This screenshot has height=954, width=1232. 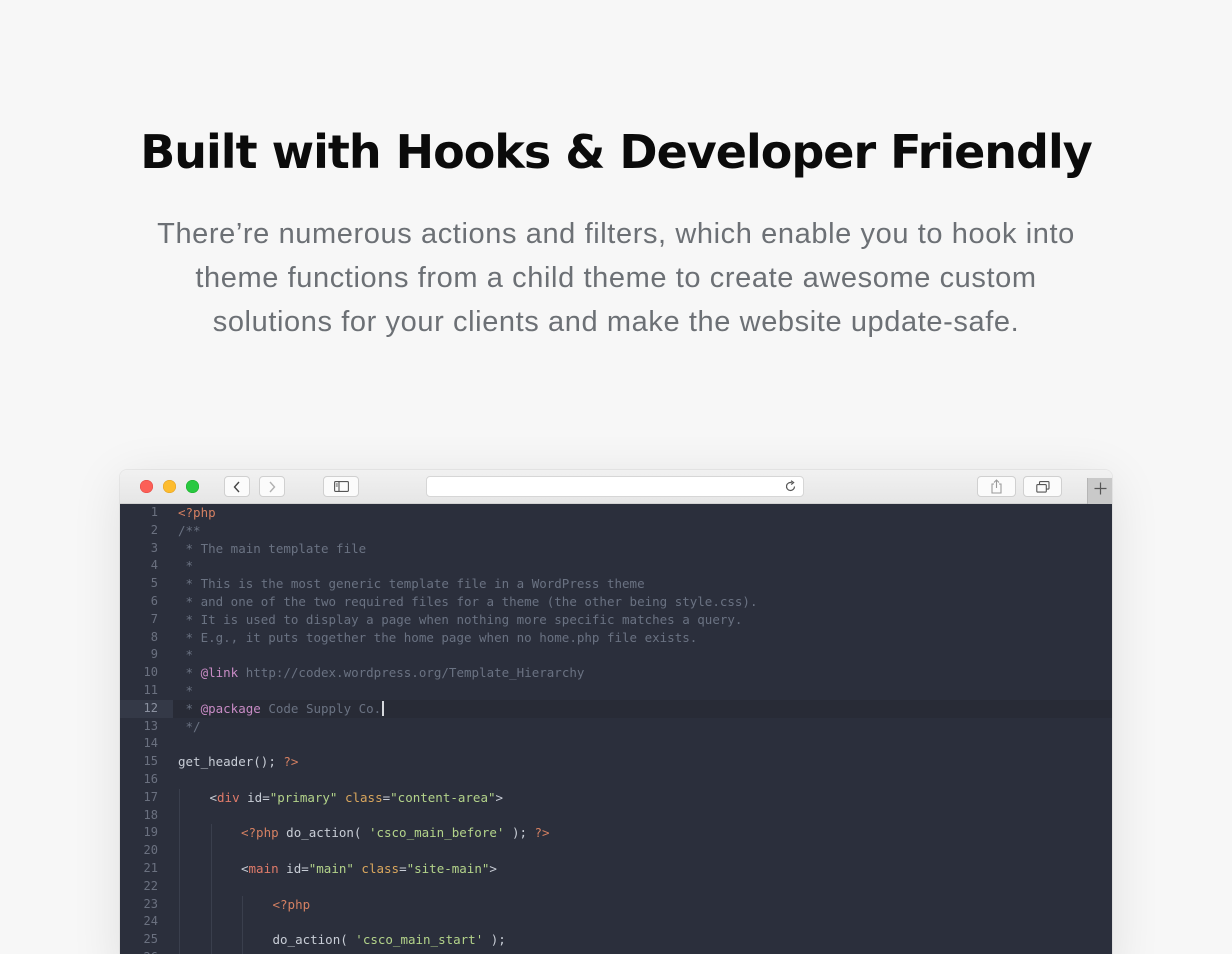 What do you see at coordinates (219, 673) in the screenshot?
I see `code-token: @link` at bounding box center [219, 673].